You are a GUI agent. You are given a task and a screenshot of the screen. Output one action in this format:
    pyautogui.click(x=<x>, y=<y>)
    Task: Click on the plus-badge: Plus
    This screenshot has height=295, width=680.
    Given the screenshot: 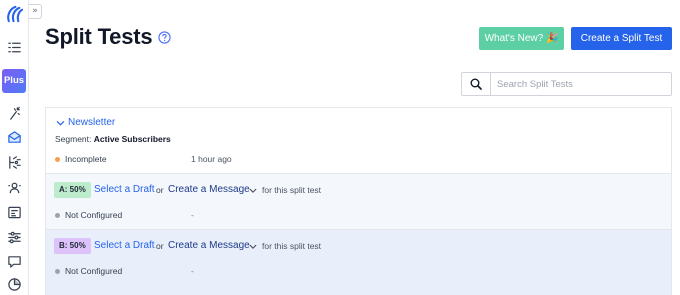 What is the action you would take?
    pyautogui.click(x=14, y=81)
    